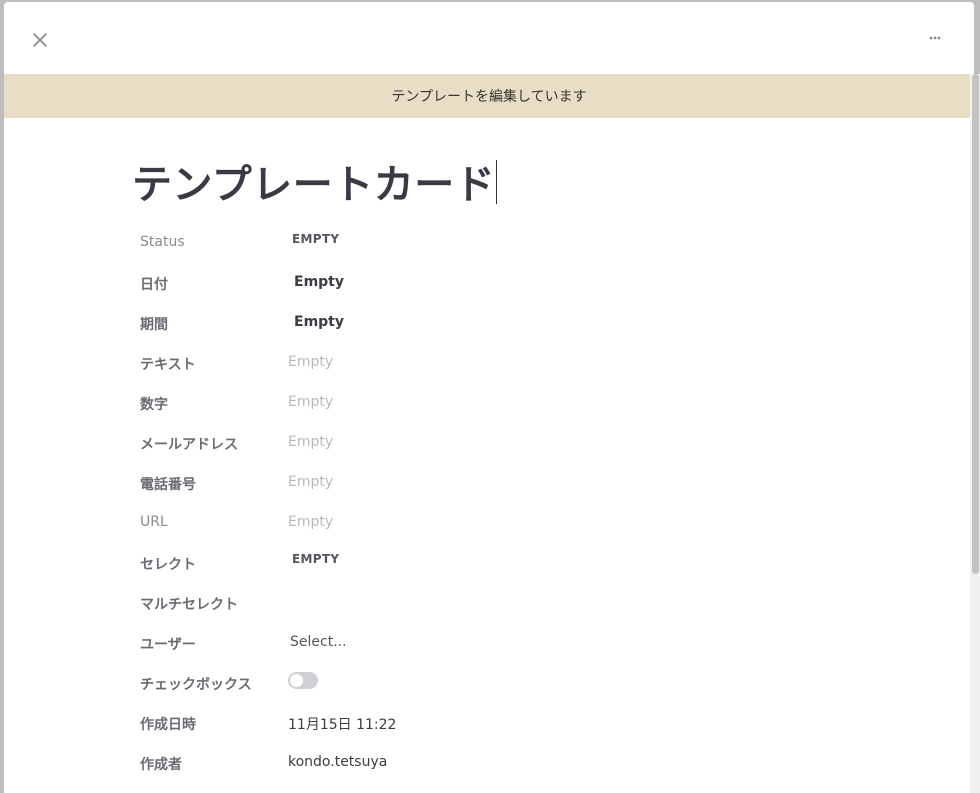 The height and width of the screenshot is (793, 980). Describe the element at coordinates (196, 685) in the screenshot. I see `property-label: チェックボックス` at that location.